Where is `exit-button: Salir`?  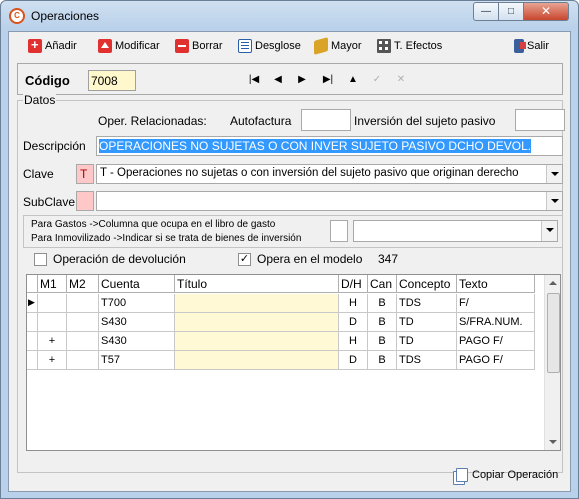
exit-button: Salir is located at coordinates (531, 46).